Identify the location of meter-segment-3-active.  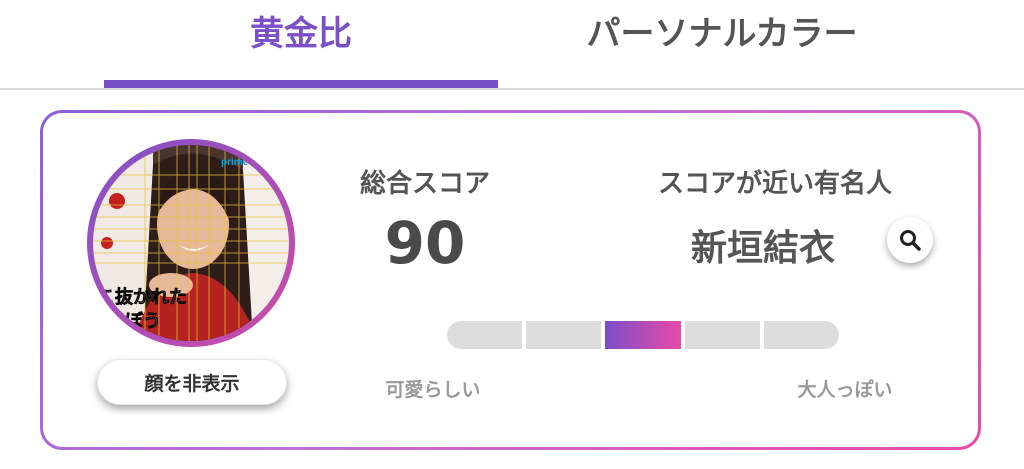
(643, 335).